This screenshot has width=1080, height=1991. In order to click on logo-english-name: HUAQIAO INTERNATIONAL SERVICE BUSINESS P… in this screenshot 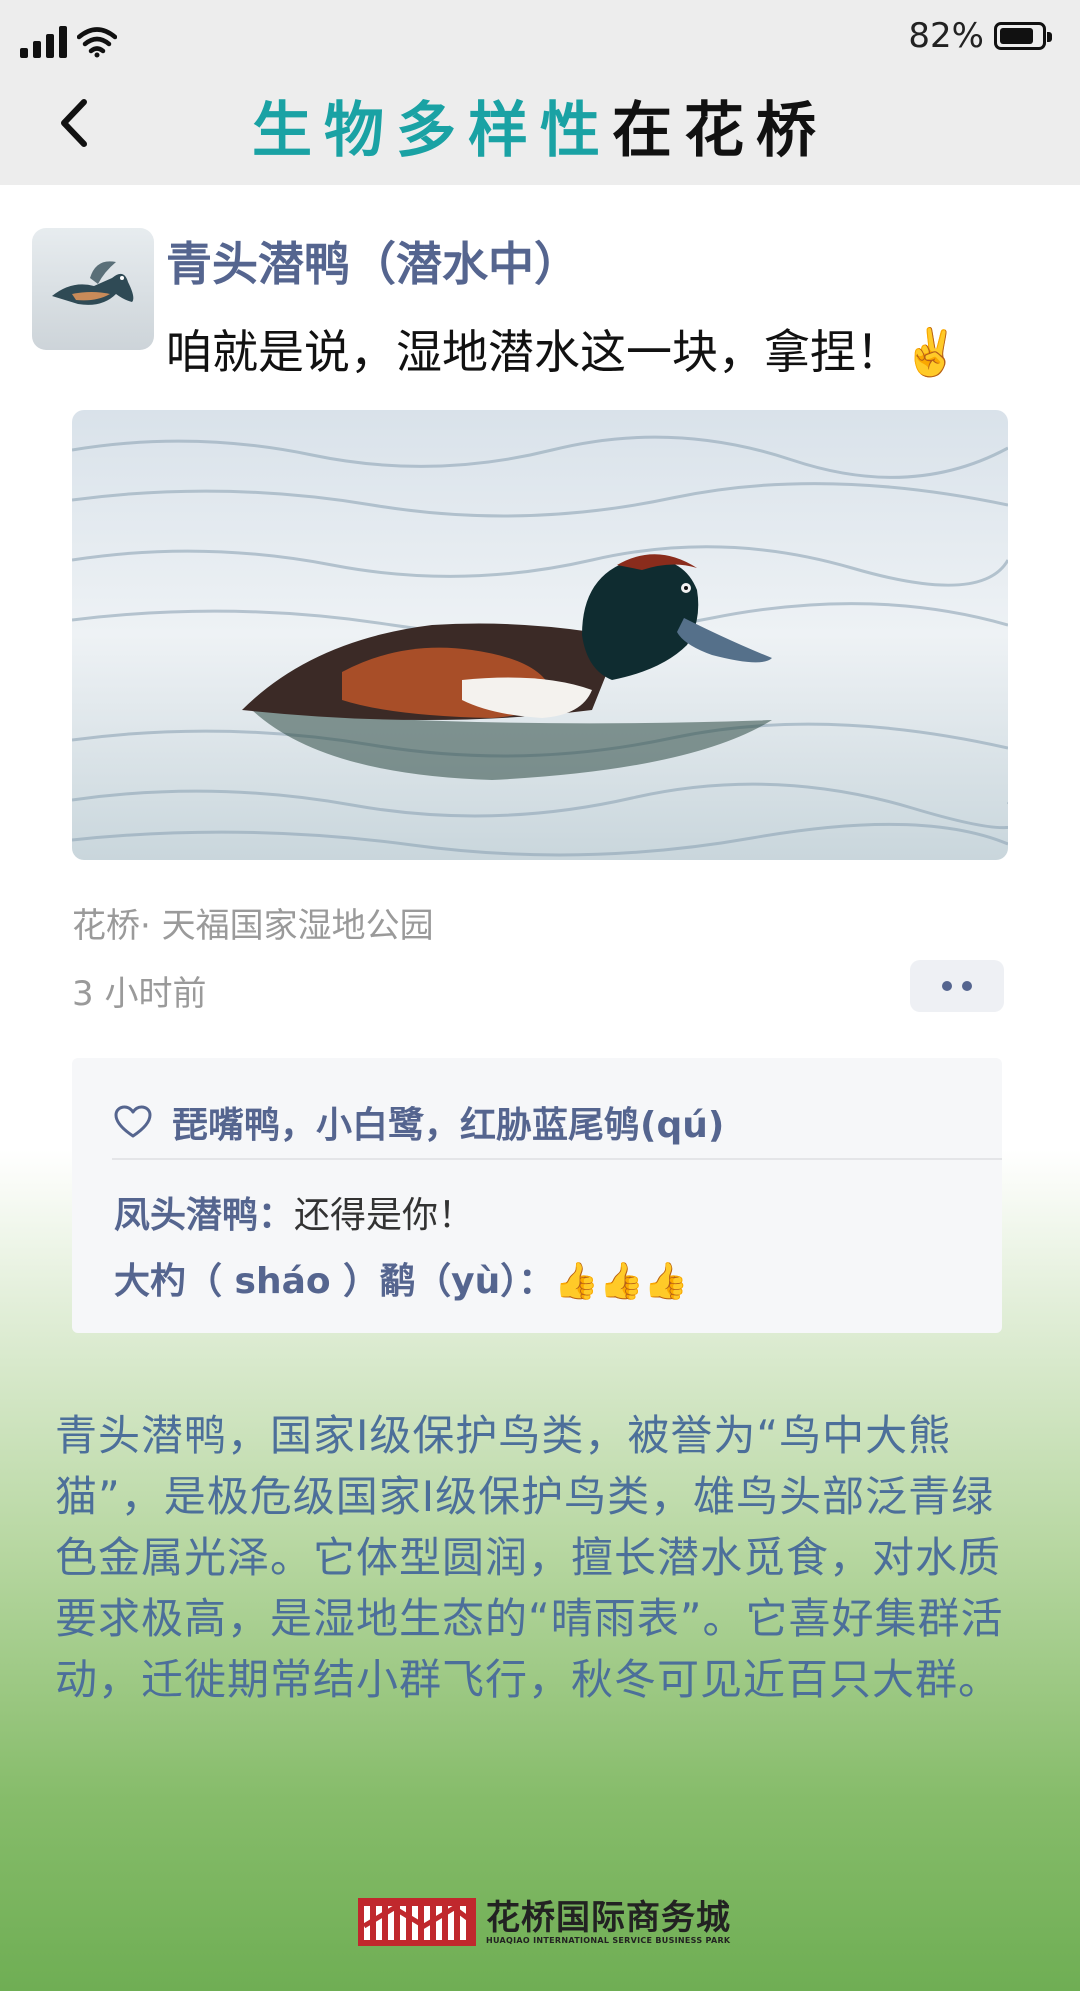, I will do `click(608, 1940)`.